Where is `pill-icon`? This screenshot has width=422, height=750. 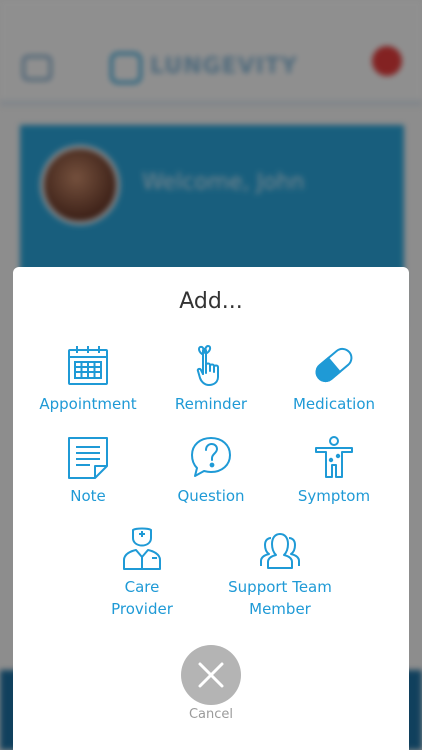 pill-icon is located at coordinates (334, 365).